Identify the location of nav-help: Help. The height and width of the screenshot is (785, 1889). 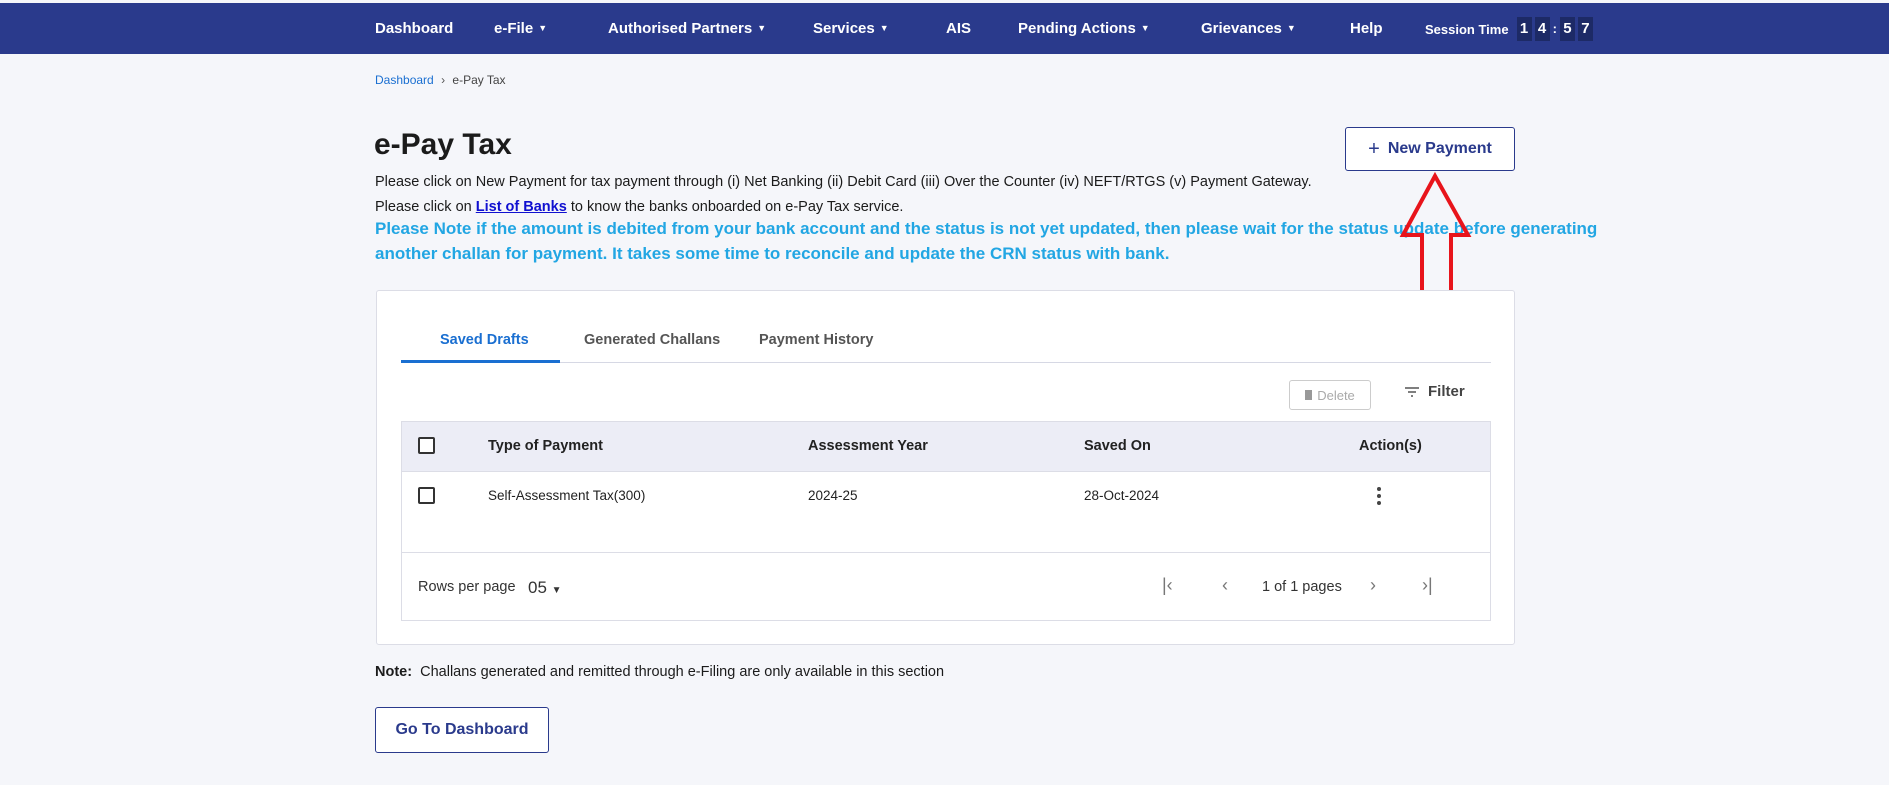
(1366, 28).